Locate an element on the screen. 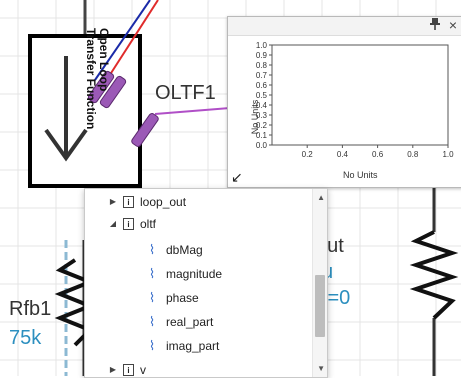 Image resolution: width=461 pixels, height=378 pixels. tree-item-label: v is located at coordinates (143, 370).